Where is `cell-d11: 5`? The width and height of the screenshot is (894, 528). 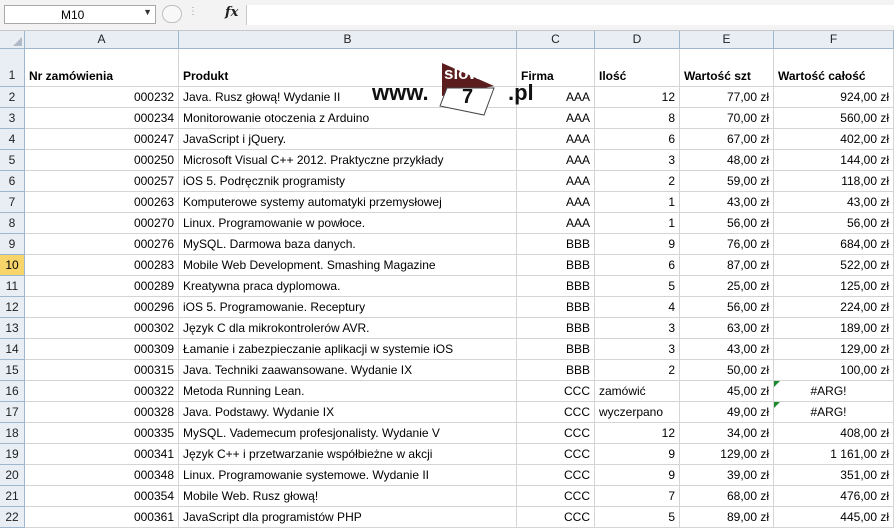 cell-d11: 5 is located at coordinates (637, 286).